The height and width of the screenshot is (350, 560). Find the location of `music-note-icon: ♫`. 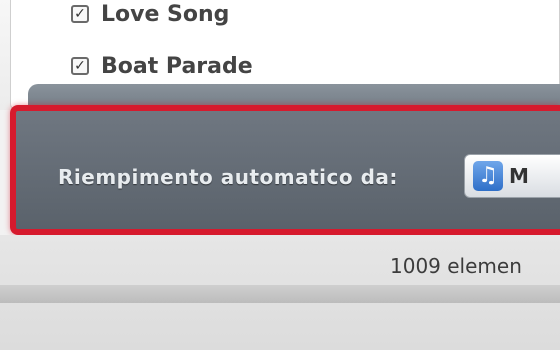

music-note-icon: ♫ is located at coordinates (488, 176).